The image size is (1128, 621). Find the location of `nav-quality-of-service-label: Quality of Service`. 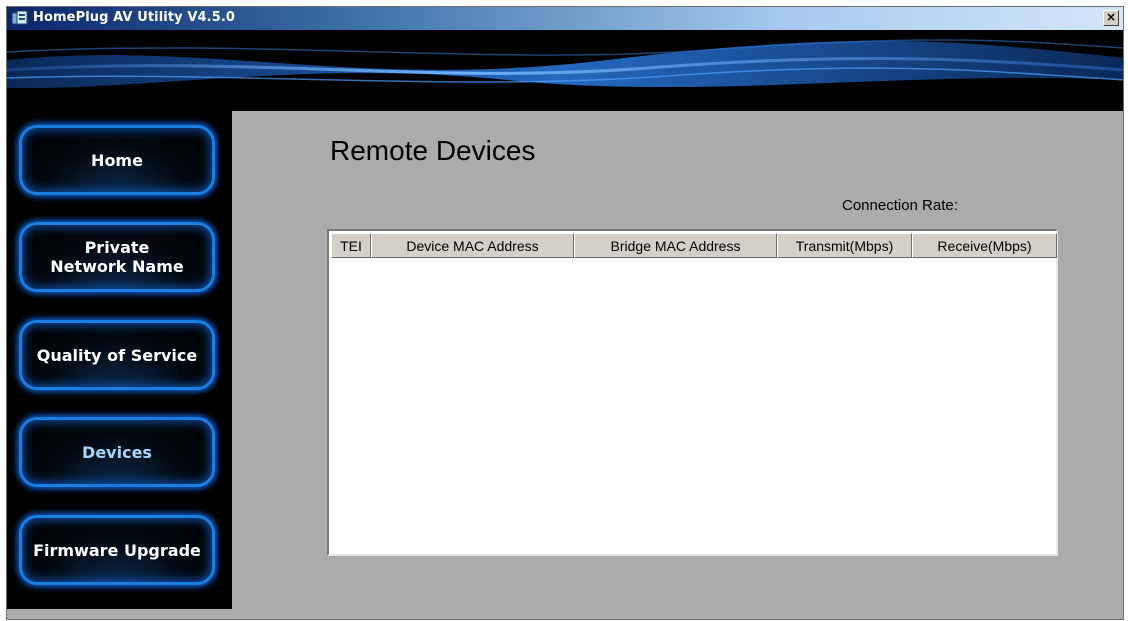

nav-quality-of-service-label: Quality of Service is located at coordinates (117, 355).